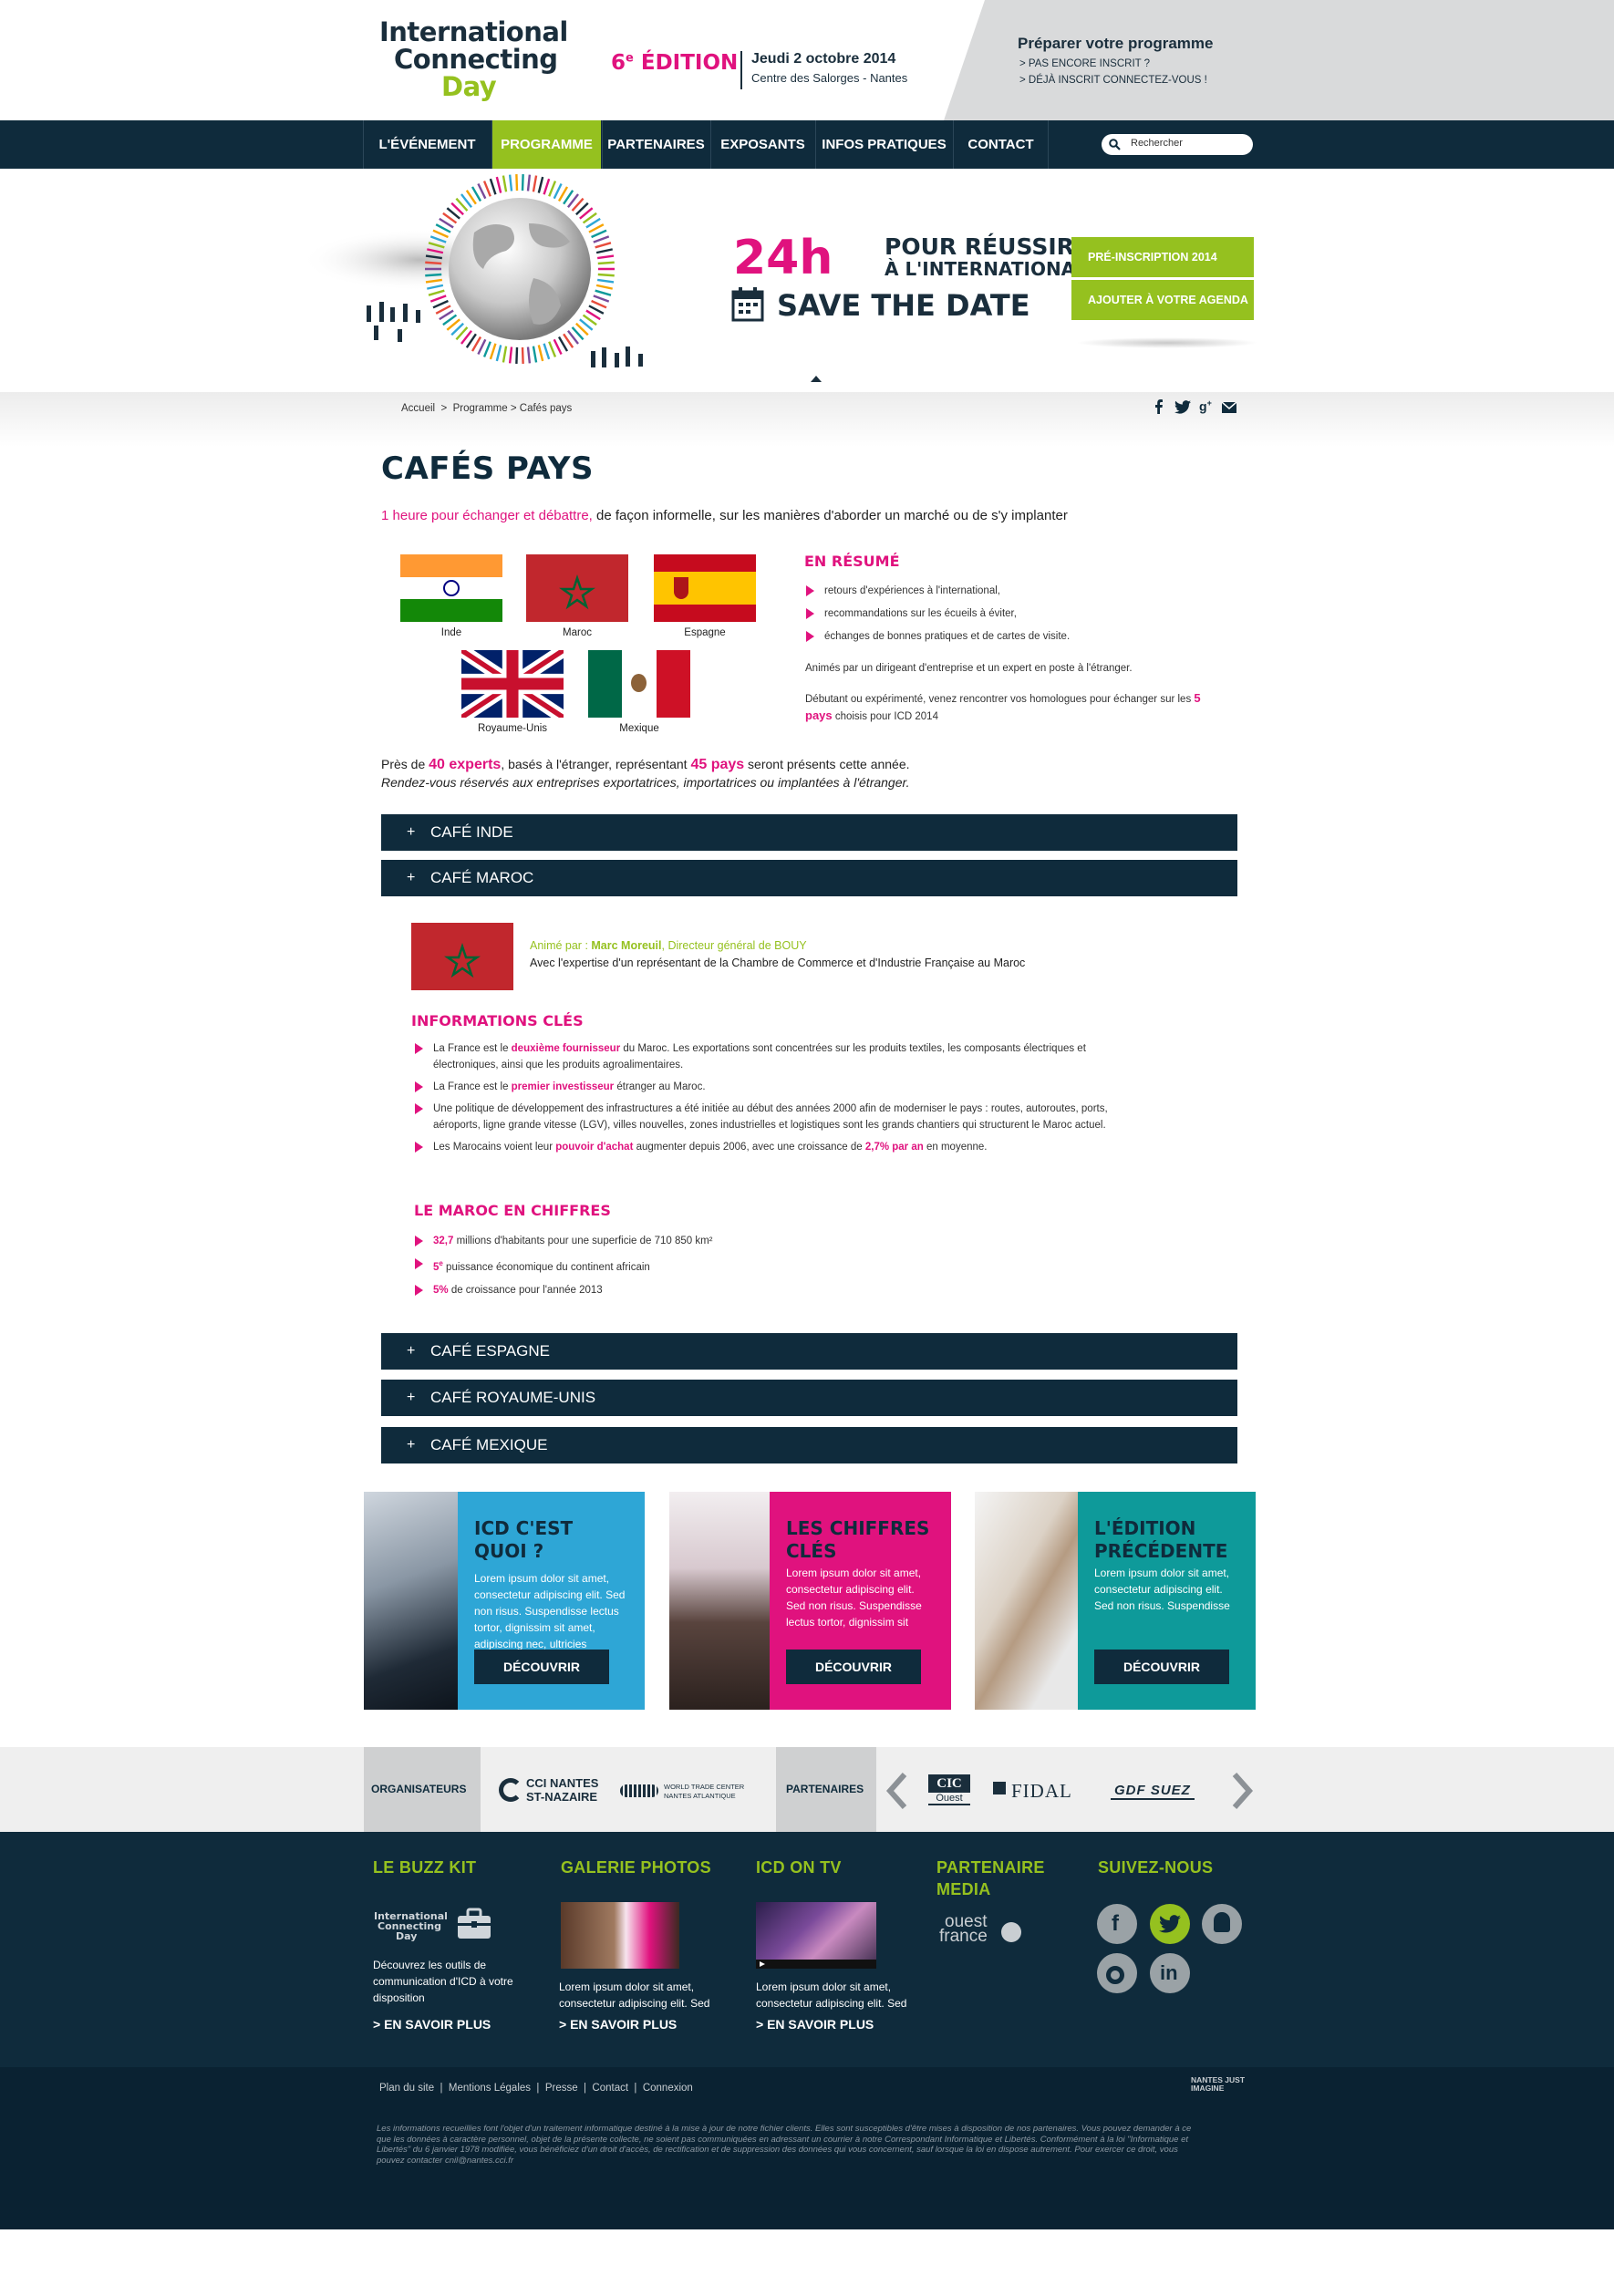 The height and width of the screenshot is (2296, 1614). Describe the element at coordinates (1222, 1924) in the screenshot. I see `viadeo-social-button` at that location.